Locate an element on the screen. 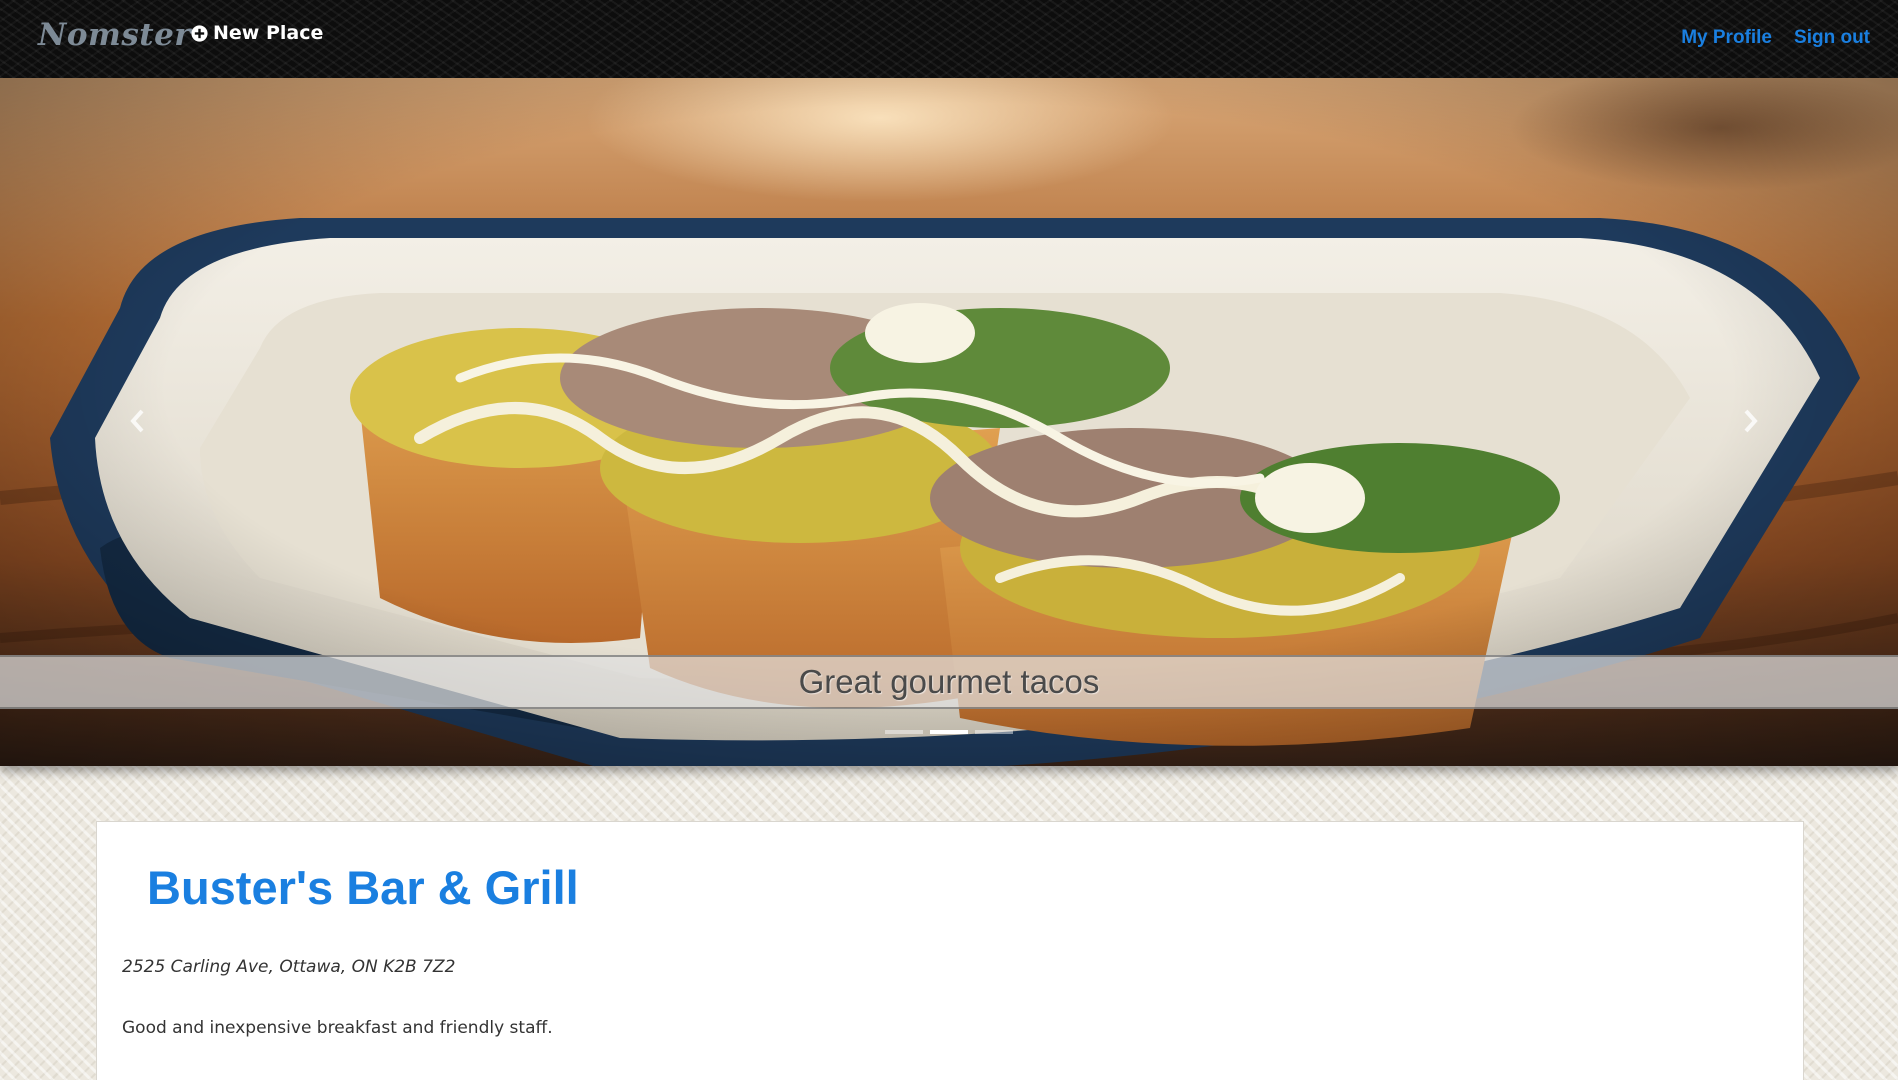  place-address: 2525 Carling Ave, Ottawa, ON K2B 7Z2 is located at coordinates (289, 967).